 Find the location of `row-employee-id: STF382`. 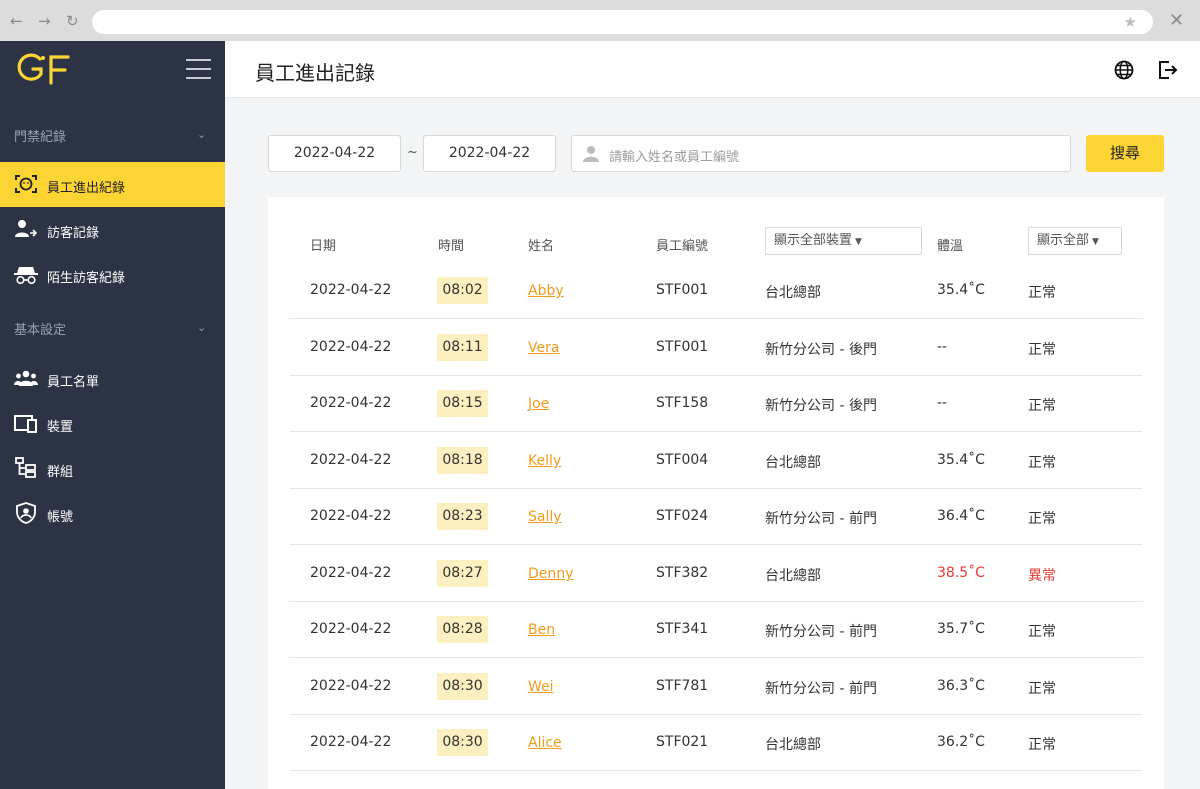

row-employee-id: STF382 is located at coordinates (682, 573).